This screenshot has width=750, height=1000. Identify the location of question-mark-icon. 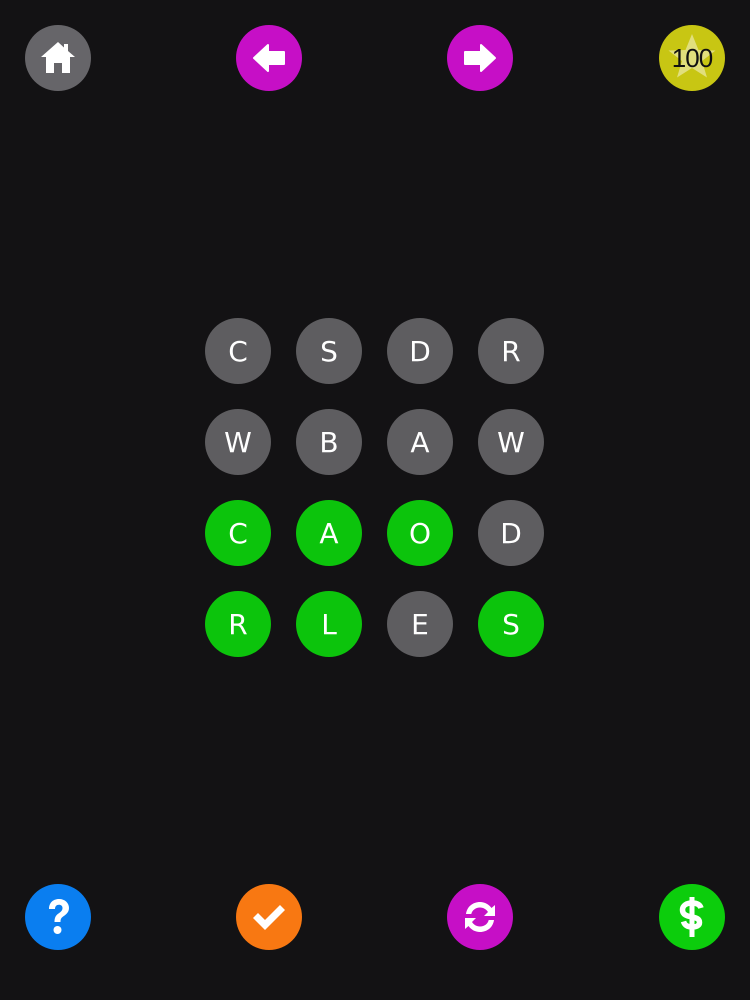
(59, 916).